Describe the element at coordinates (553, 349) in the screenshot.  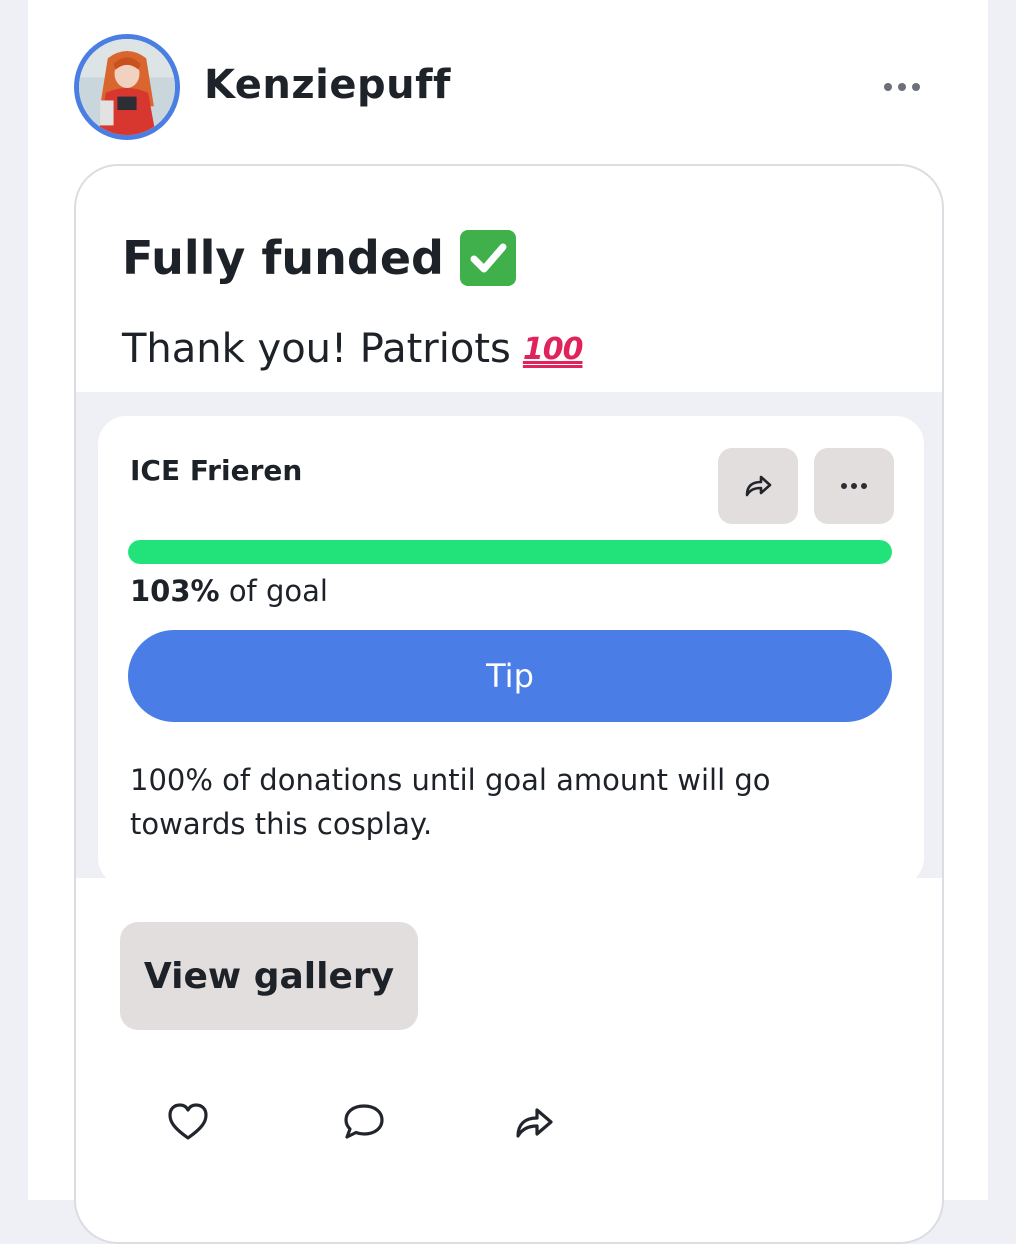
I see `hundred-points-icon: 100` at that location.